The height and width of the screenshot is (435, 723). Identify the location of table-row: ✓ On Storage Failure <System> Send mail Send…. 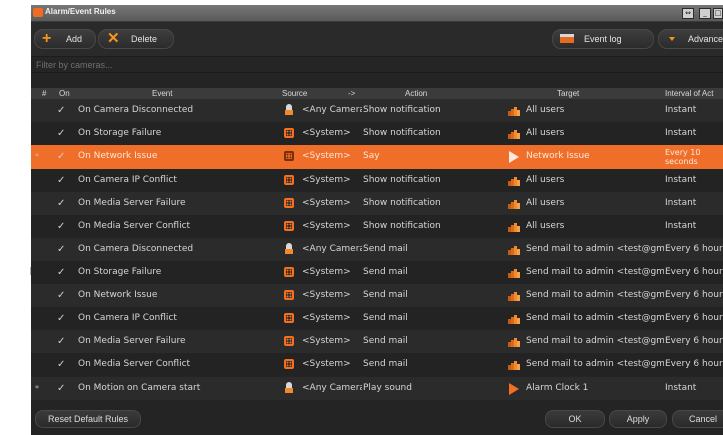
(377, 272).